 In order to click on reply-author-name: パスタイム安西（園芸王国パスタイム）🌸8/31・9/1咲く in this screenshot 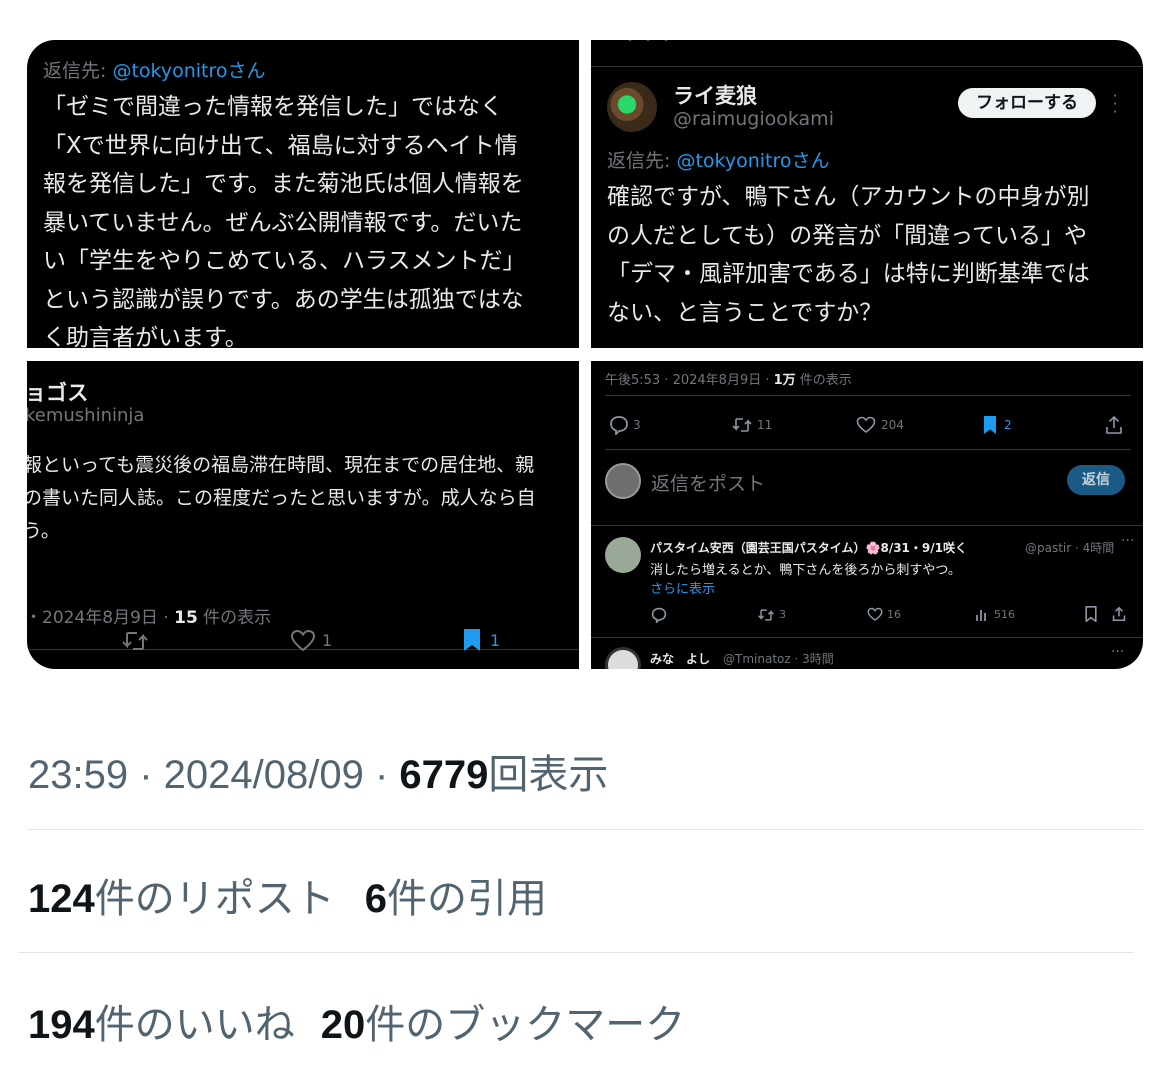, I will do `click(808, 548)`.